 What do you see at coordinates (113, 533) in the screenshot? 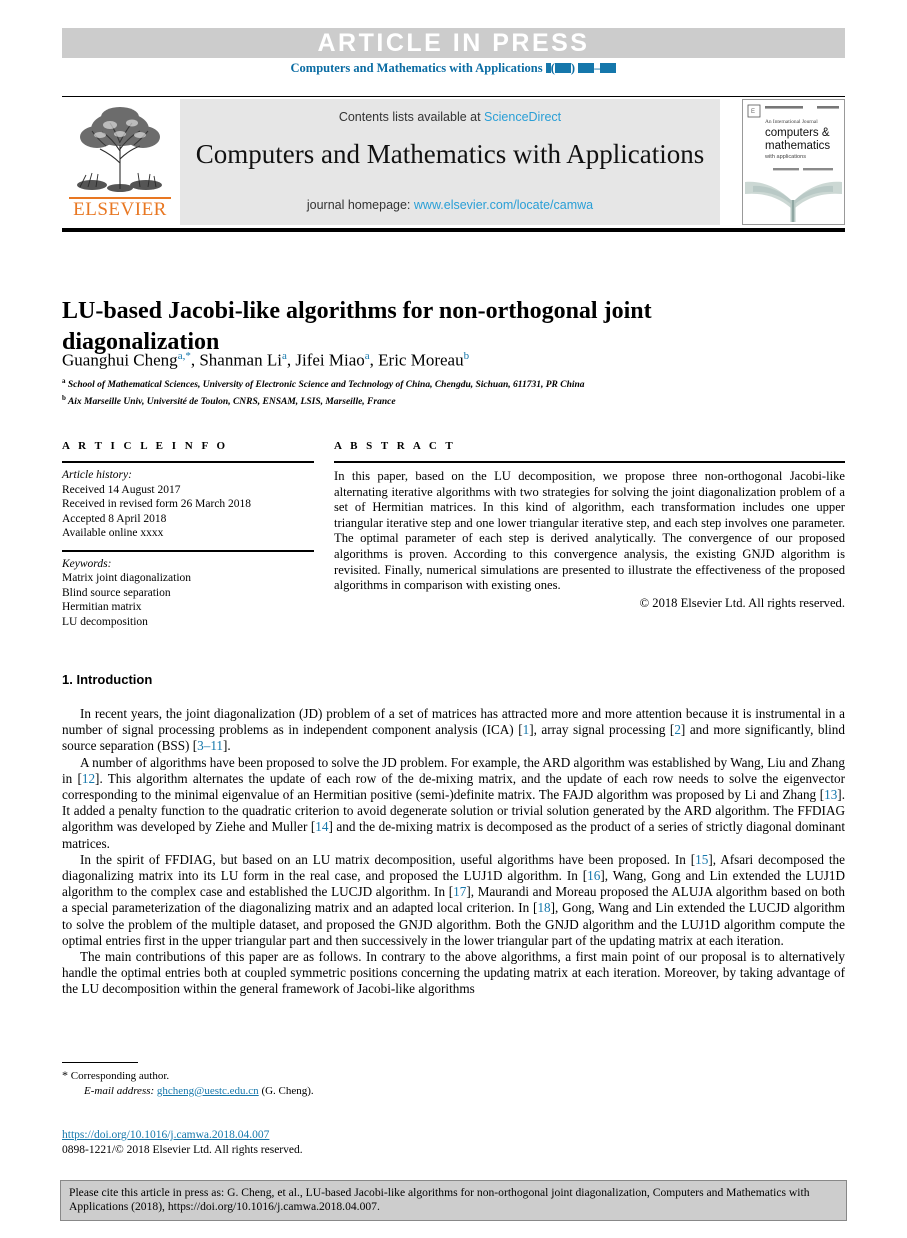
I see `article-history-item: Available online xxxx` at bounding box center [113, 533].